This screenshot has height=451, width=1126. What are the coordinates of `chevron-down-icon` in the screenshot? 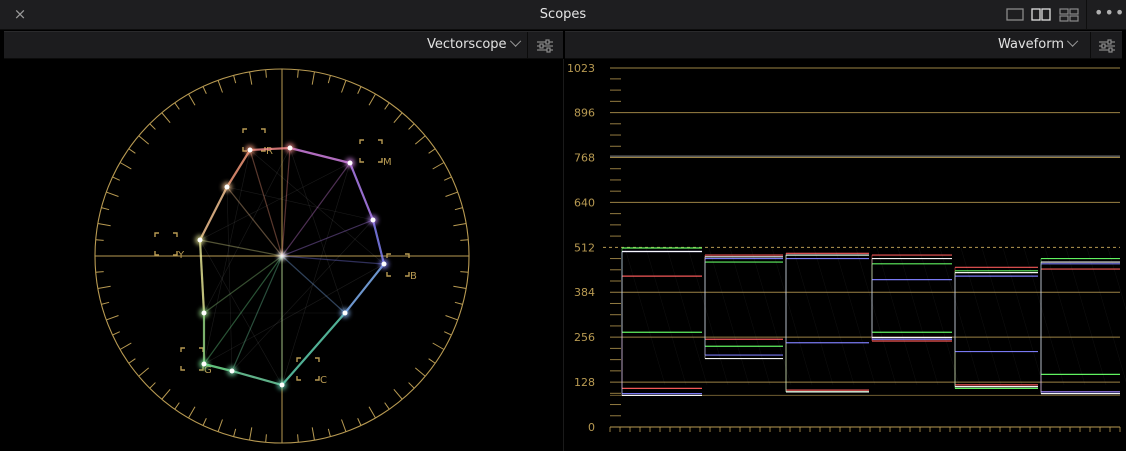 It's located at (1072, 41).